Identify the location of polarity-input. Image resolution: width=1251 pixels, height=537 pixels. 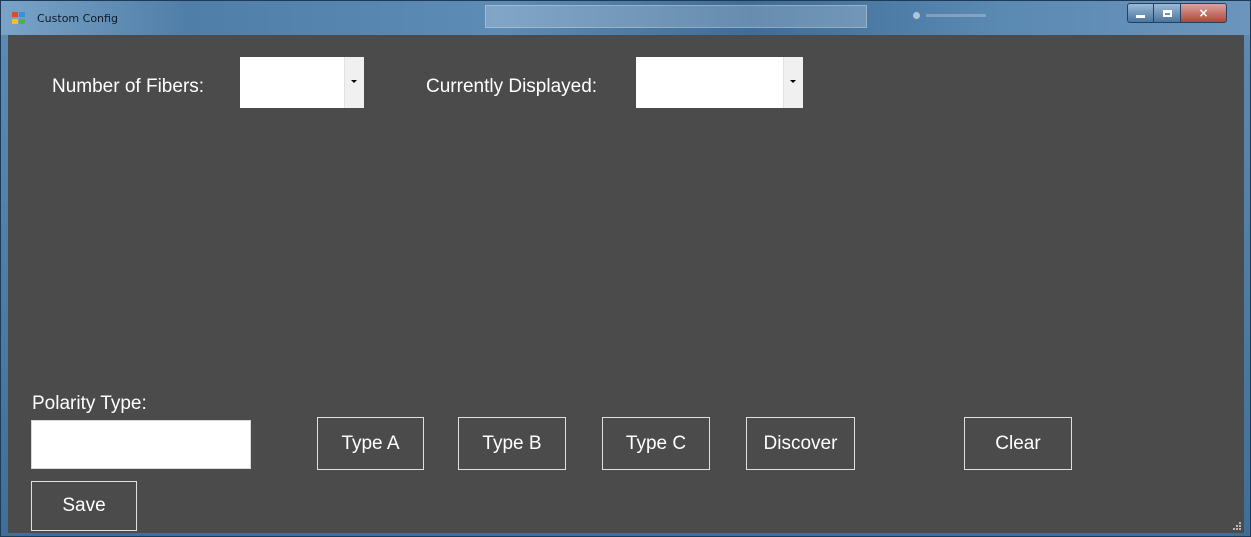
(141, 444).